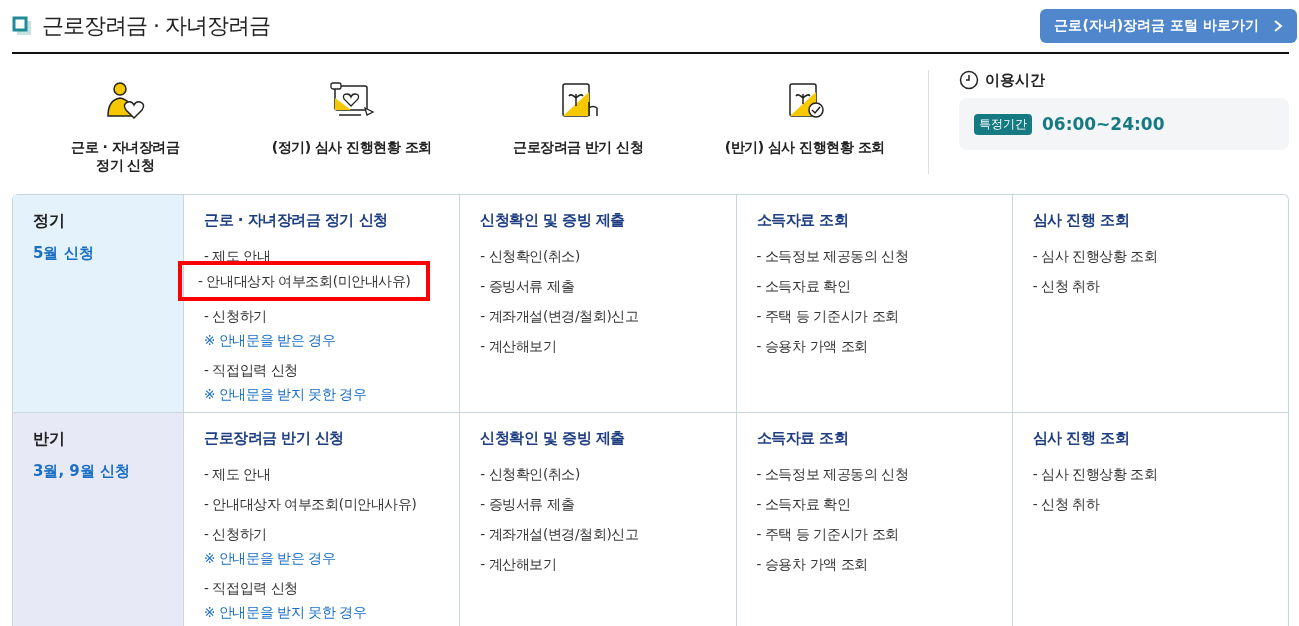 The height and width of the screenshot is (626, 1299). I want to click on column-title: 근로 · 자녀장려금 정기 신청, so click(296, 221).